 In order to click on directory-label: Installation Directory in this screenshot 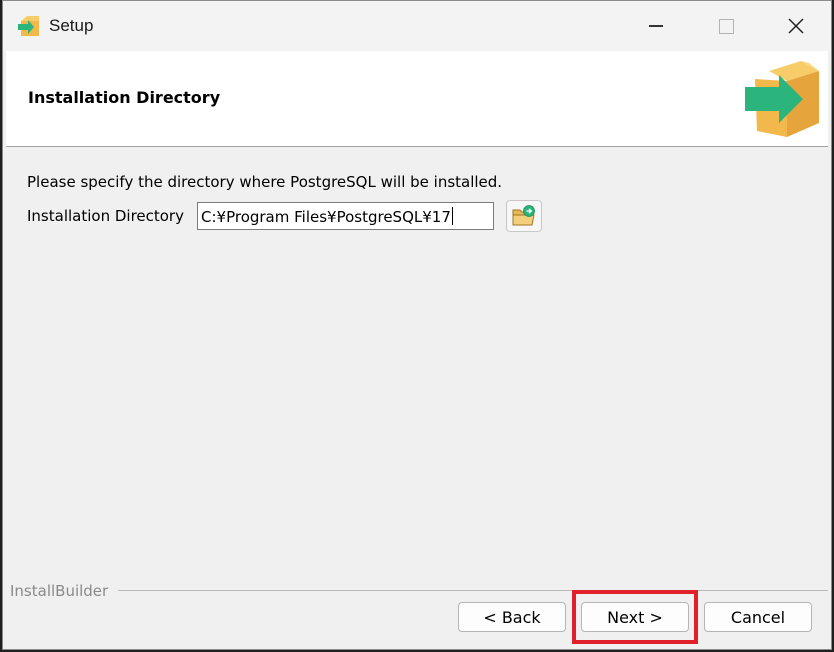, I will do `click(105, 216)`.